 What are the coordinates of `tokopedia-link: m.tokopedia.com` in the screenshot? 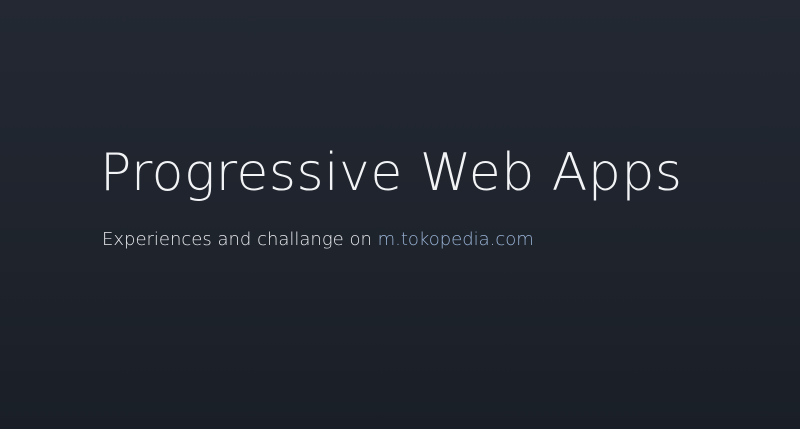 It's located at (456, 239).